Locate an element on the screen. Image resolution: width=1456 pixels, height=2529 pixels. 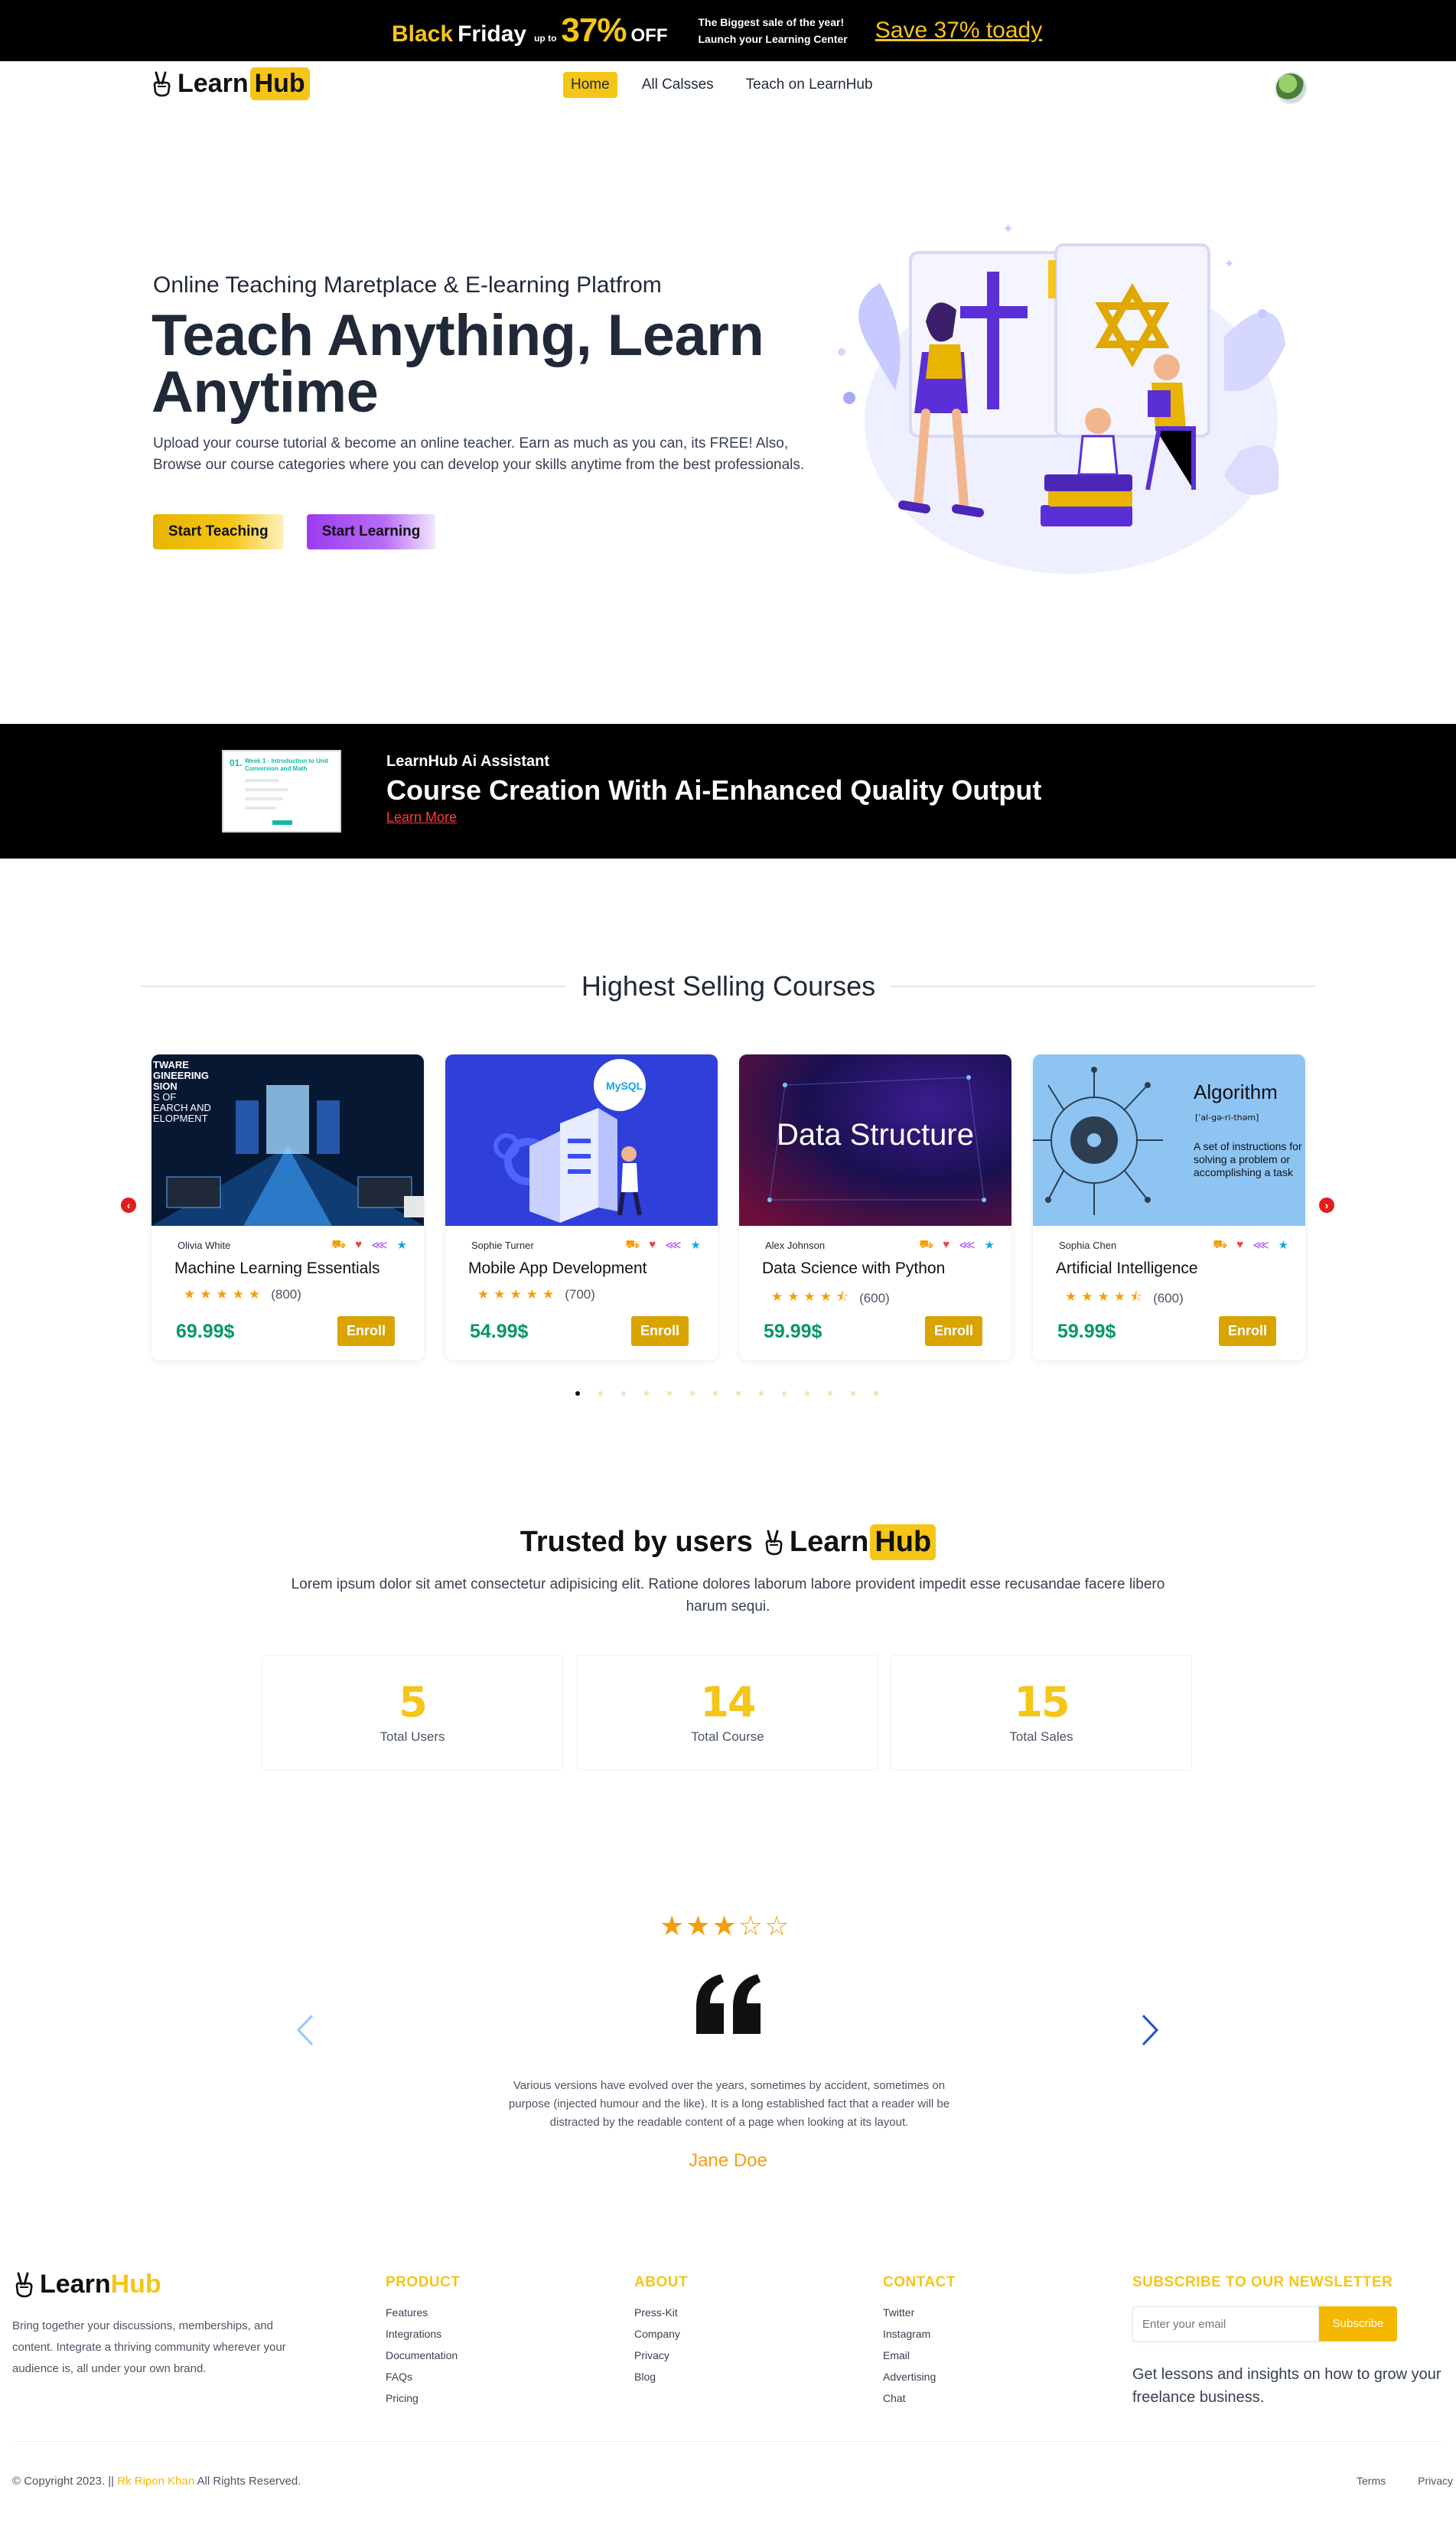
copyright-suffix: All Rights Reserved. is located at coordinates (249, 2481).